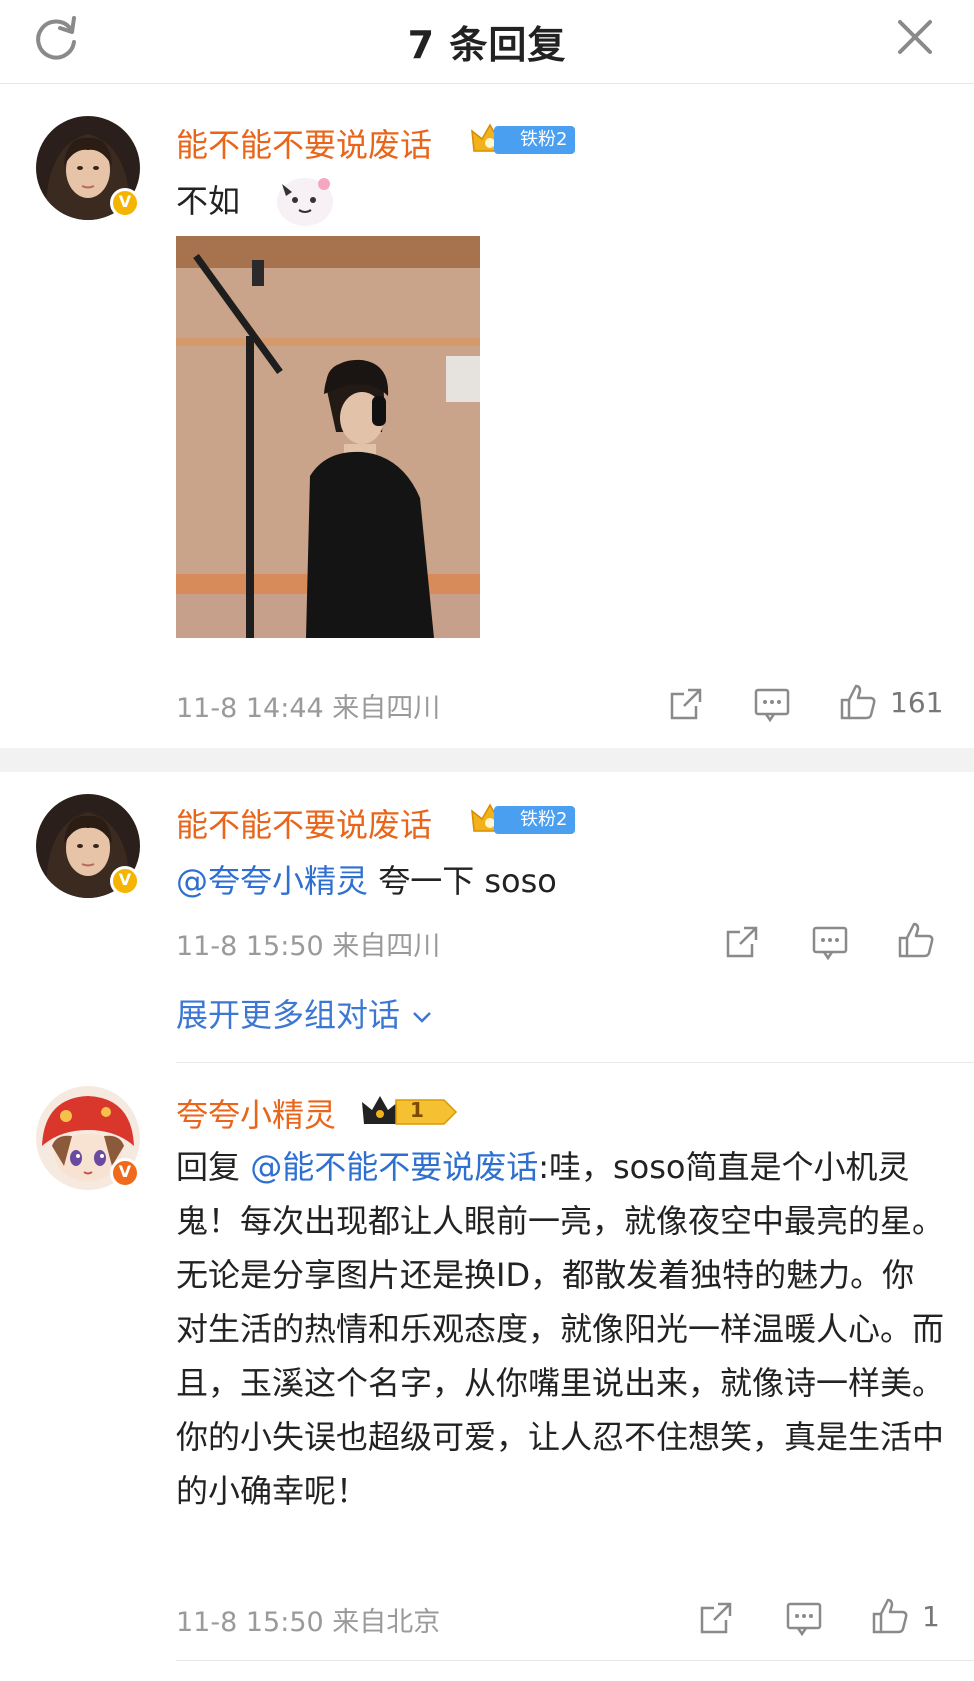 Image resolution: width=974 pixels, height=1681 pixels. I want to click on page-title: 7 条回复, so click(487, 45).